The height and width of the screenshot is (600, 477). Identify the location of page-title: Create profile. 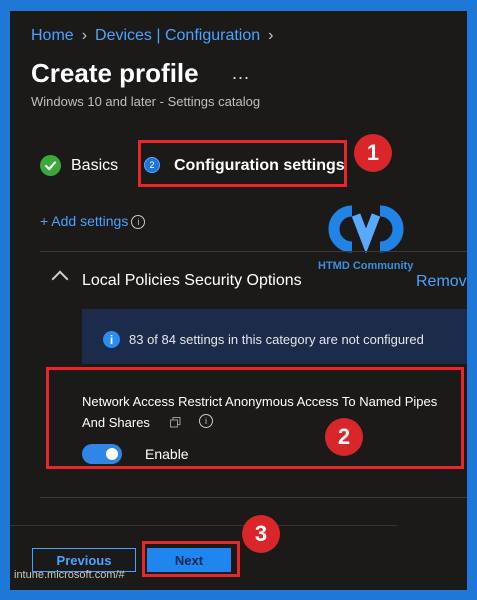
(115, 73).